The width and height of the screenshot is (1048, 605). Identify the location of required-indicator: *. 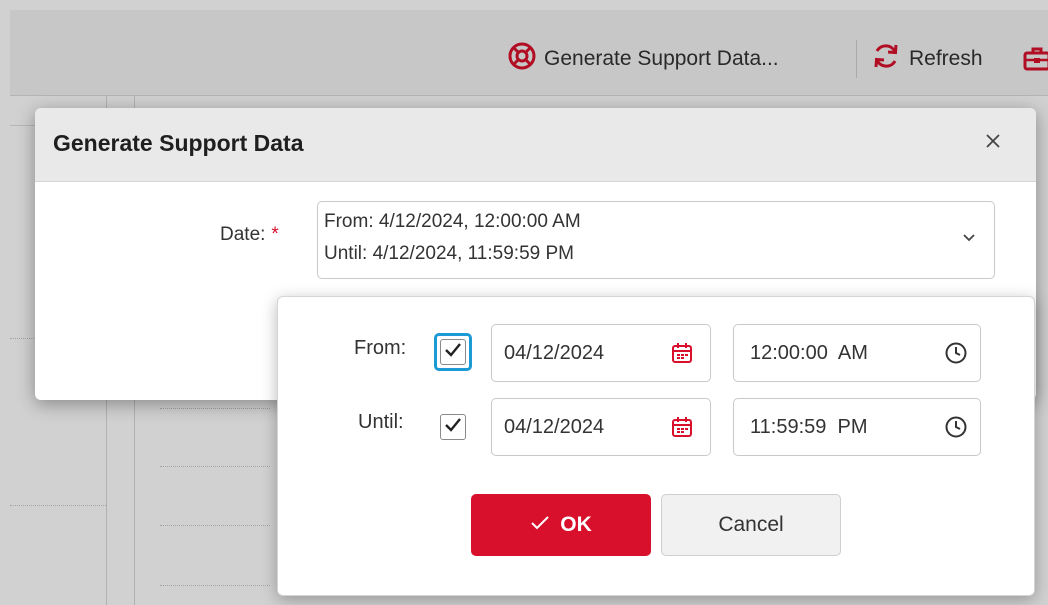
(275, 234).